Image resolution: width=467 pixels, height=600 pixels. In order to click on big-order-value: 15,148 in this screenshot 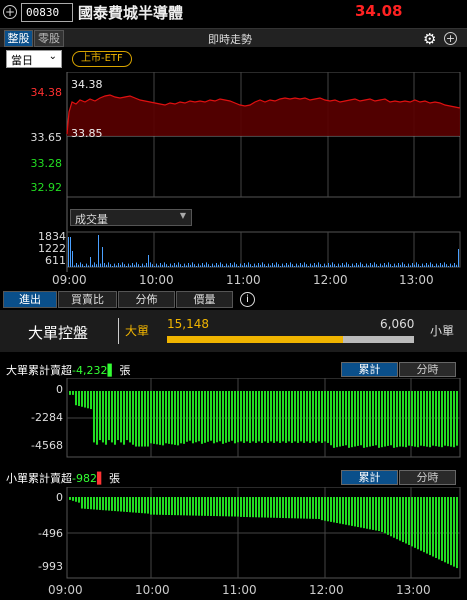, I will do `click(188, 324)`.